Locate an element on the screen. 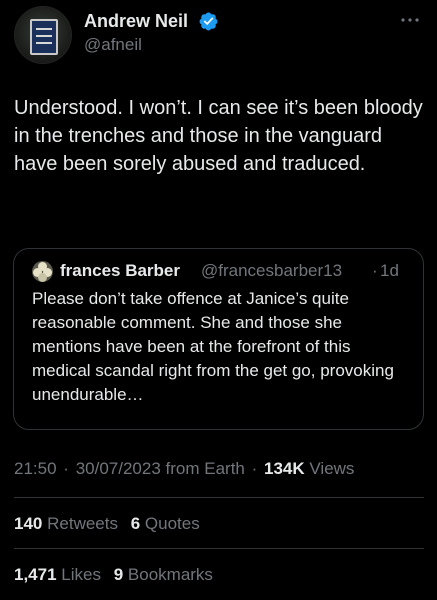  tweet-time: 21:50 is located at coordinates (35, 468).